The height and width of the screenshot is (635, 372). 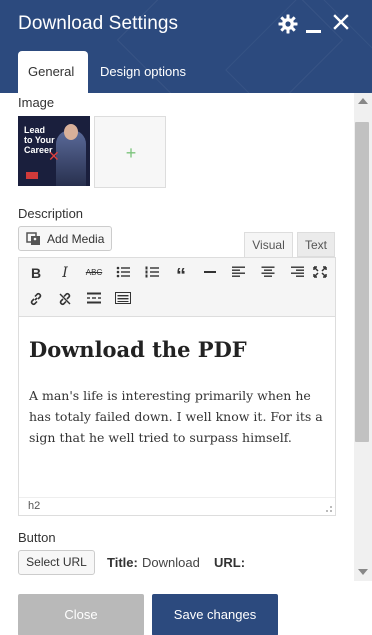 What do you see at coordinates (76, 239) in the screenshot?
I see `add-media-label: Add Media` at bounding box center [76, 239].